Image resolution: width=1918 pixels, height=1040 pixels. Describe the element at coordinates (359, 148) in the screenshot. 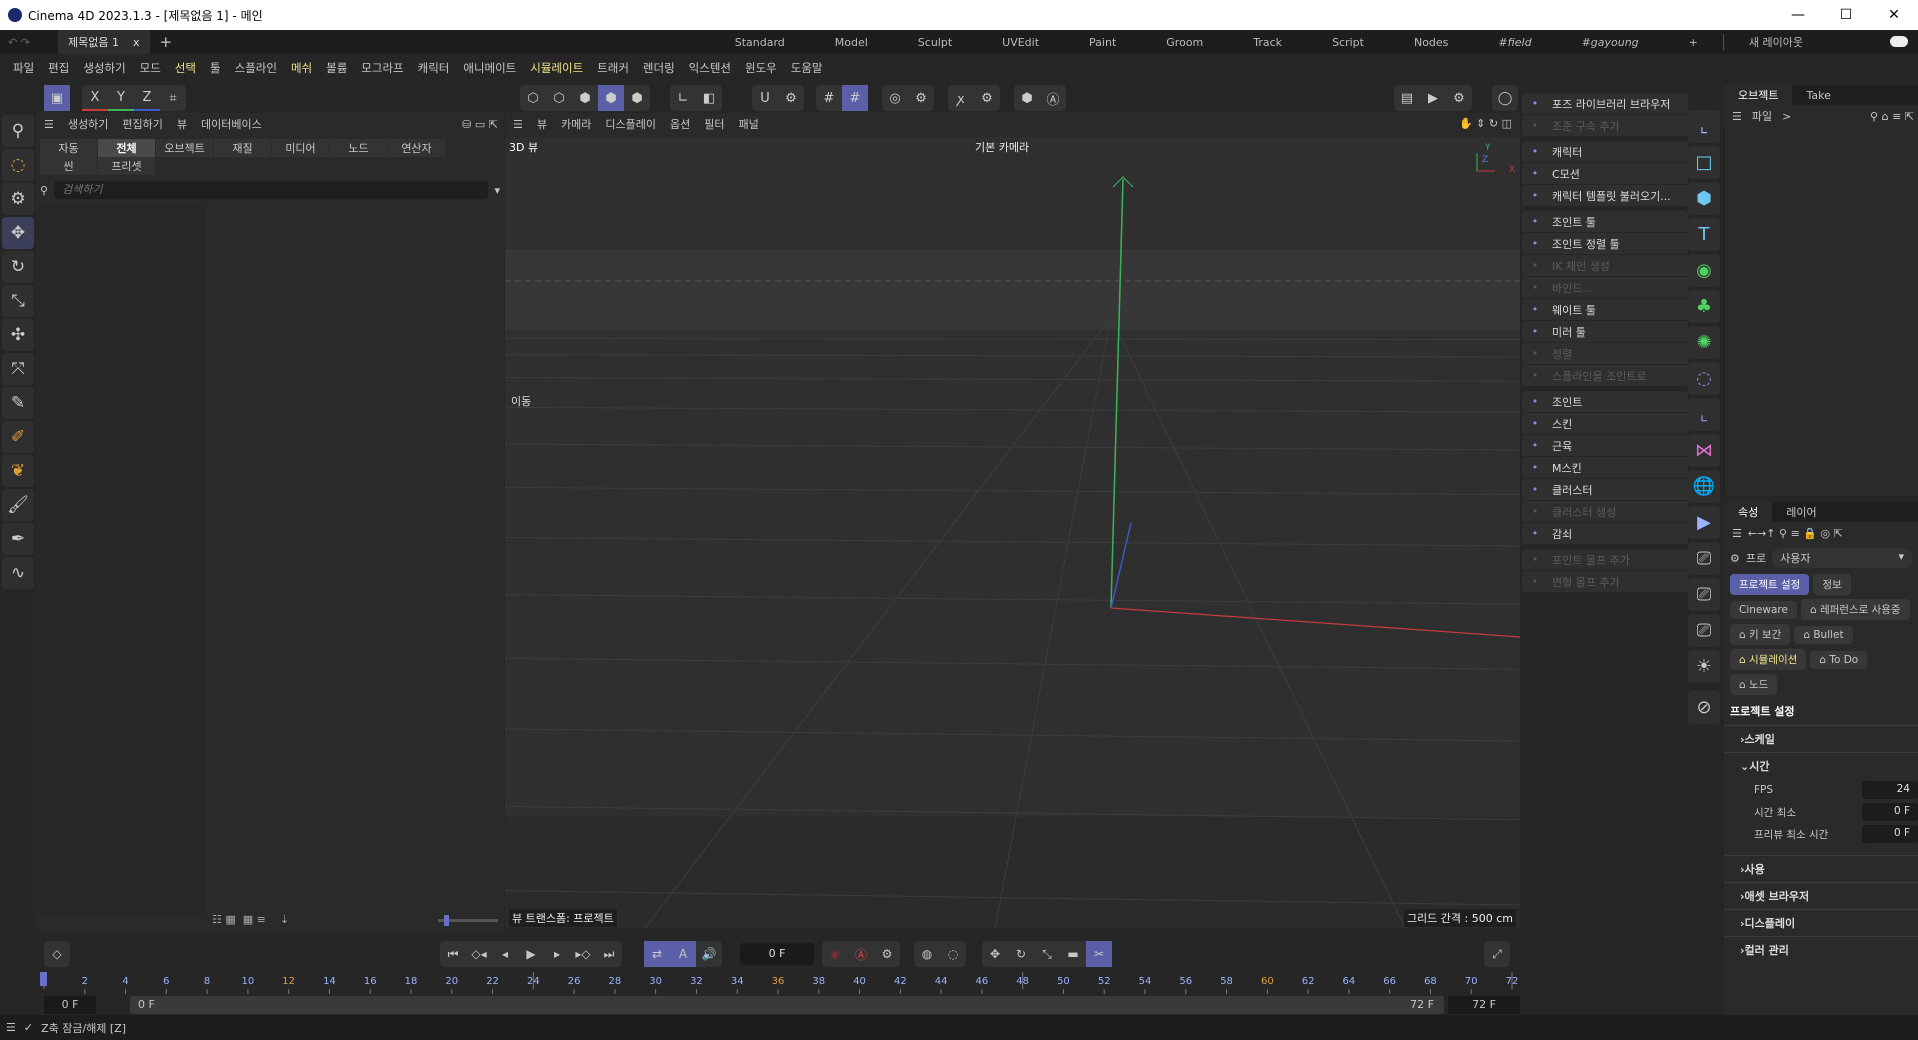

I see `category-tab: 노드` at that location.